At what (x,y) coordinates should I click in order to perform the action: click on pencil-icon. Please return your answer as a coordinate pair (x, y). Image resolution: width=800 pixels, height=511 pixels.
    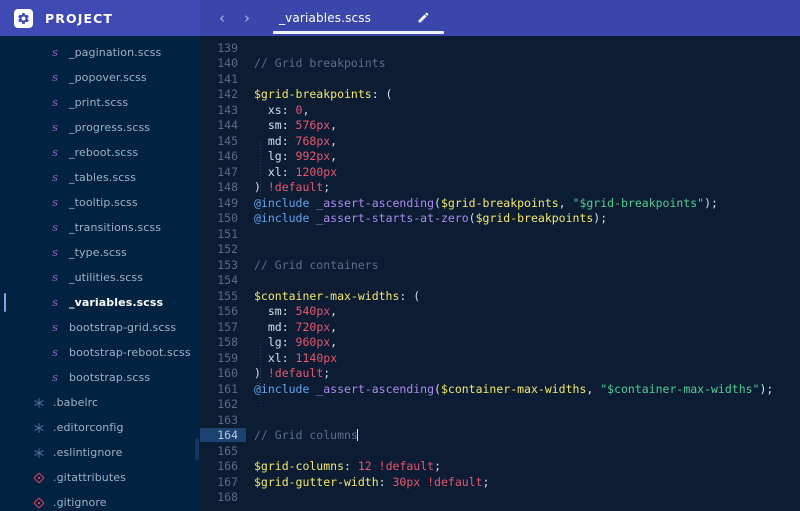
    Looking at the image, I should click on (423, 18).